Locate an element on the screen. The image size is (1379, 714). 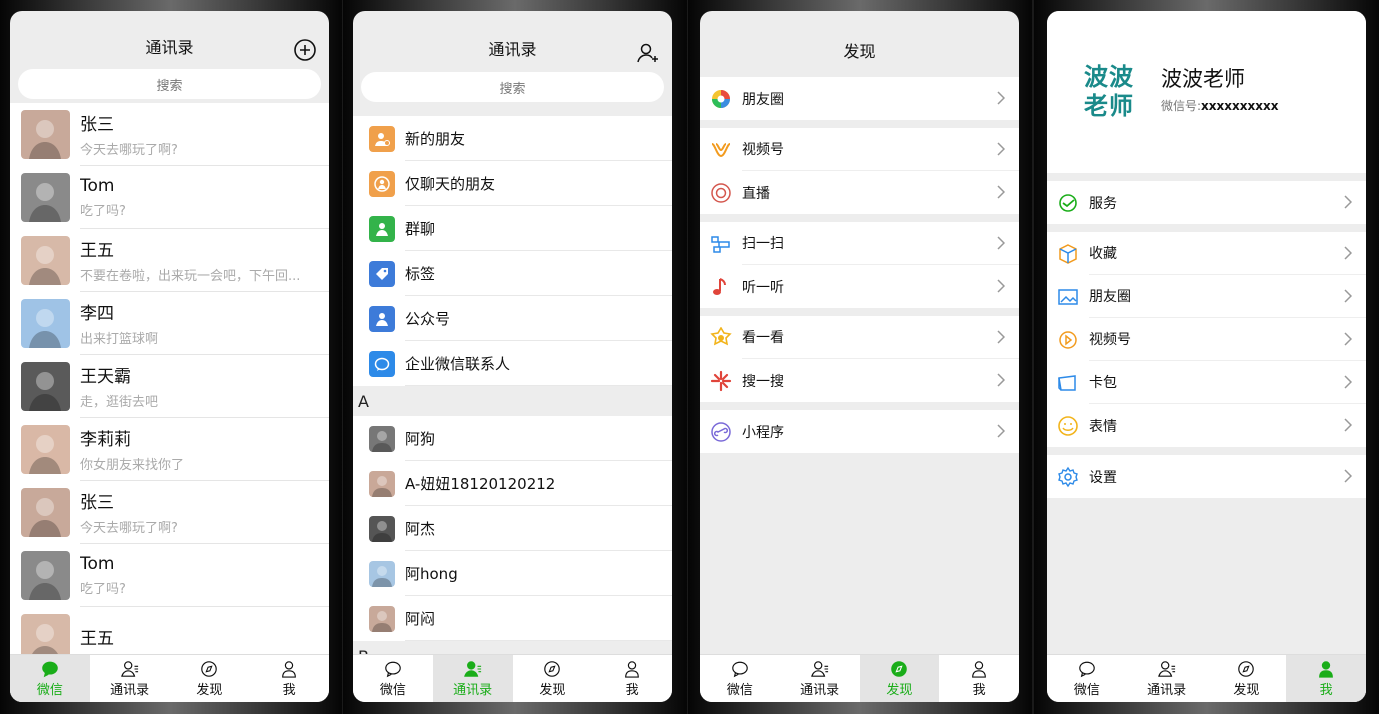
contact-name: 阿狗 is located at coordinates (538, 438).